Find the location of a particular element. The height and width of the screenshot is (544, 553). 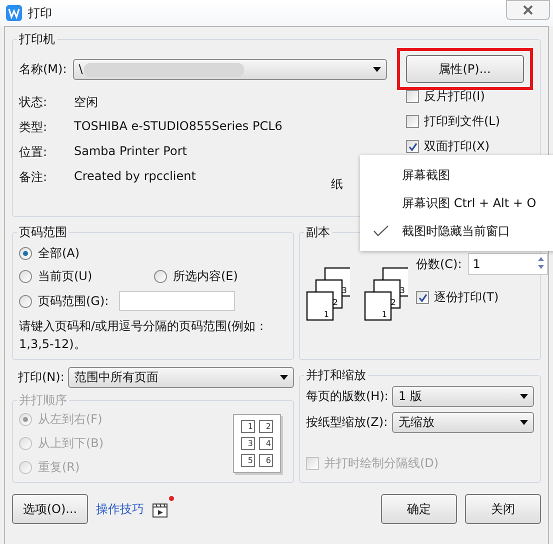

radio-label: 页码范围(G): is located at coordinates (73, 301).